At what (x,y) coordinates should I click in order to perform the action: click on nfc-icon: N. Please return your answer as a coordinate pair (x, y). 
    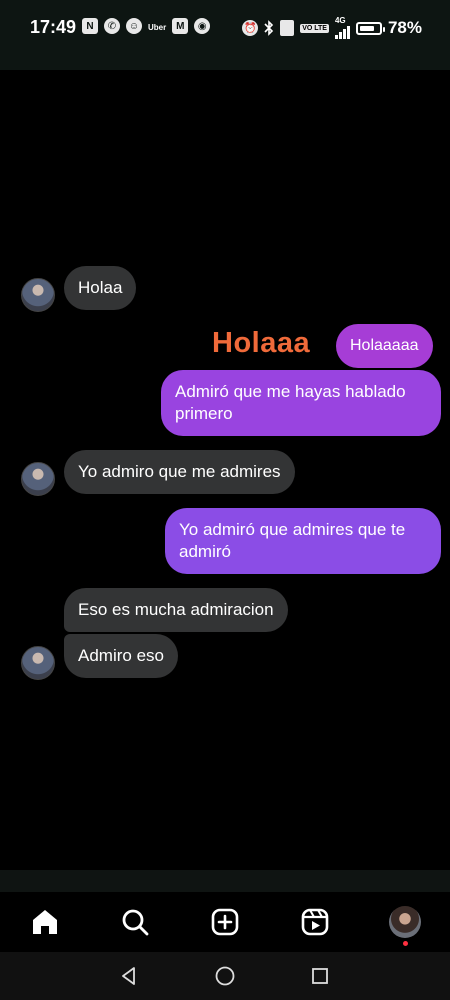
    Looking at the image, I should click on (90, 26).